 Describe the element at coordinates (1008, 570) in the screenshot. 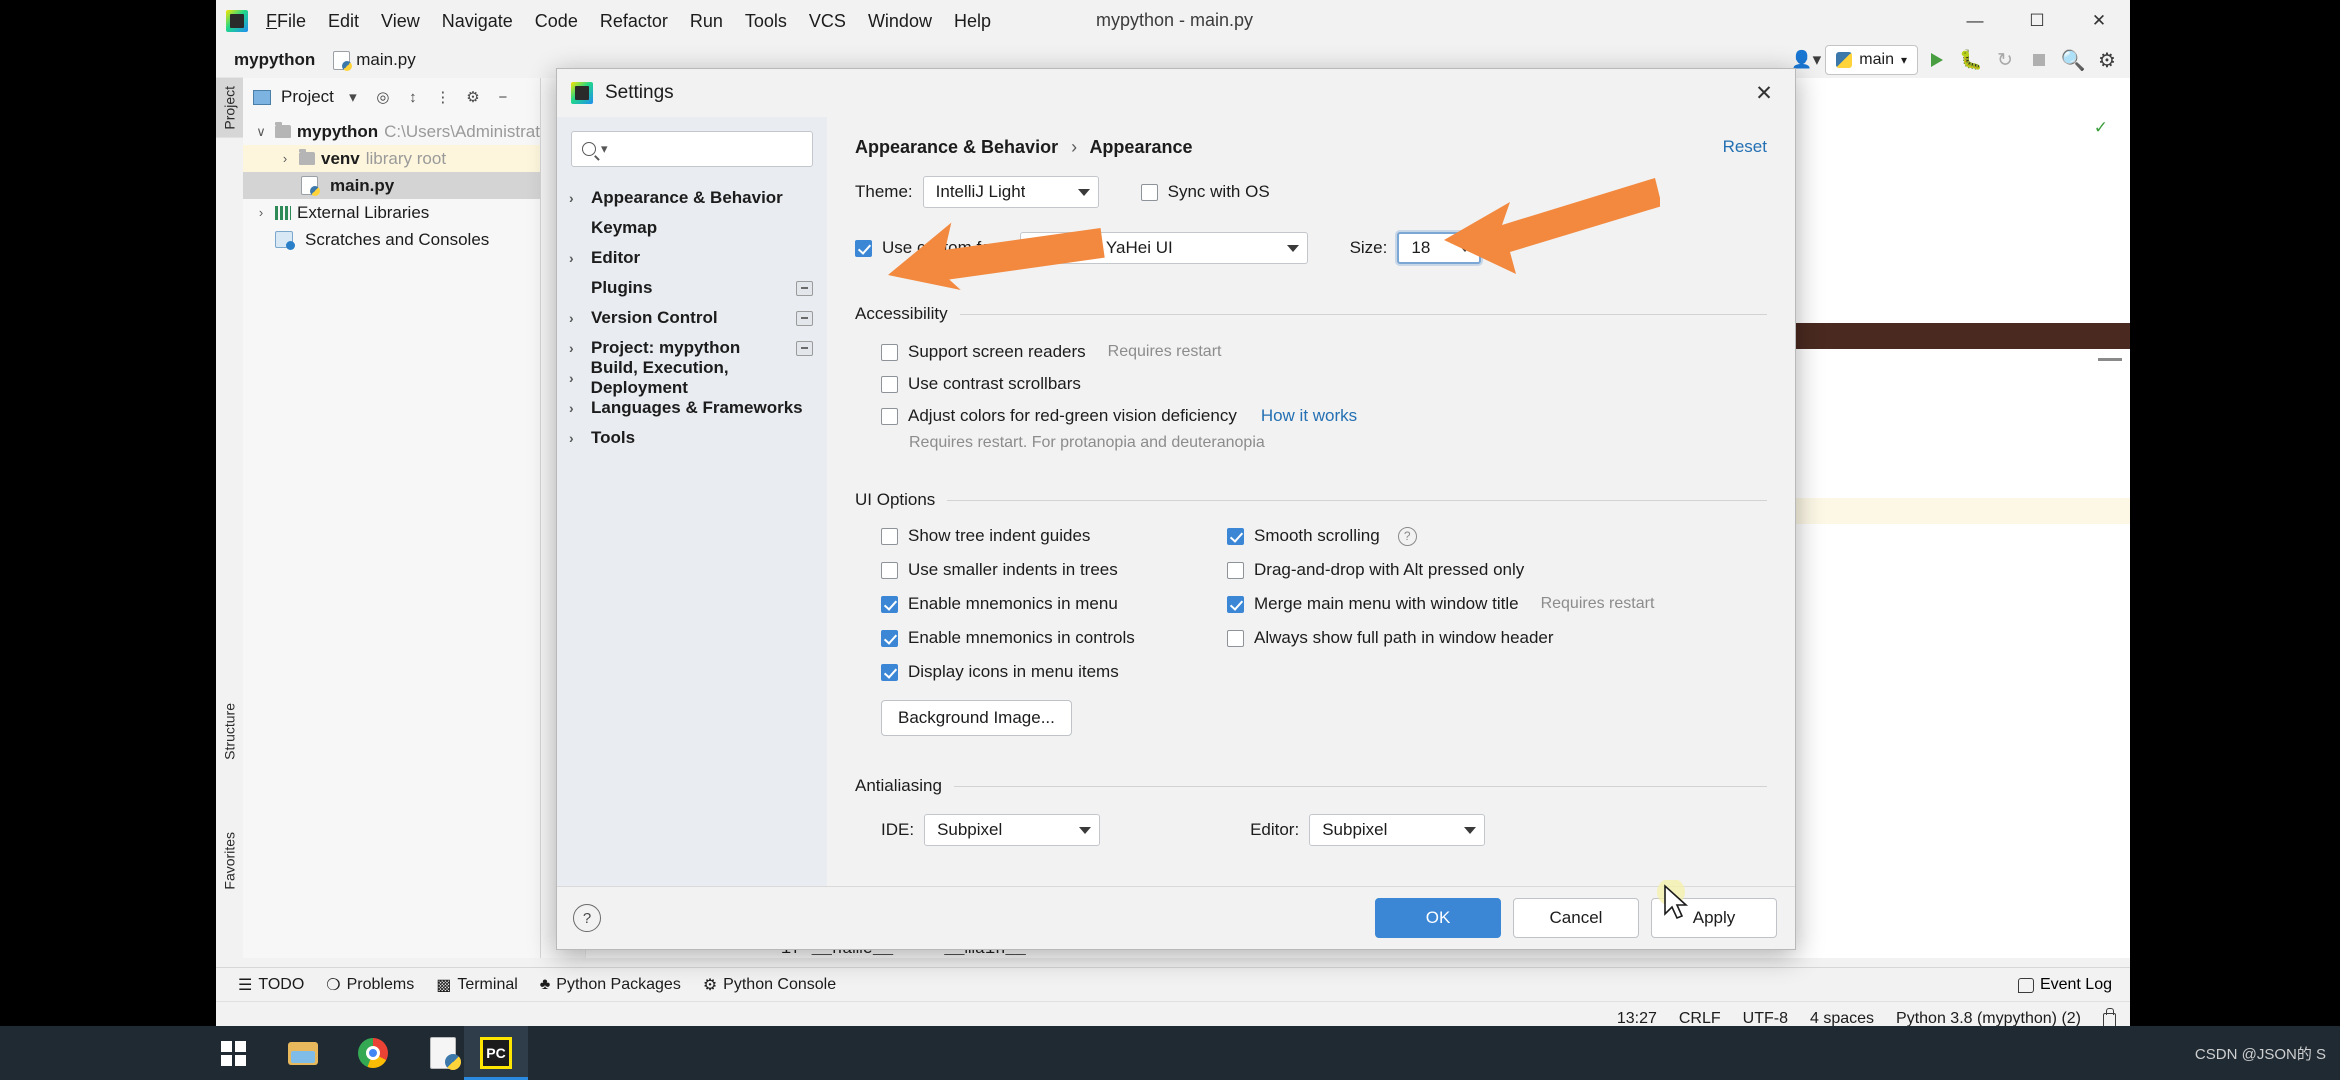

I see `use-smaller-indents-row: Use smaller indents in trees` at that location.